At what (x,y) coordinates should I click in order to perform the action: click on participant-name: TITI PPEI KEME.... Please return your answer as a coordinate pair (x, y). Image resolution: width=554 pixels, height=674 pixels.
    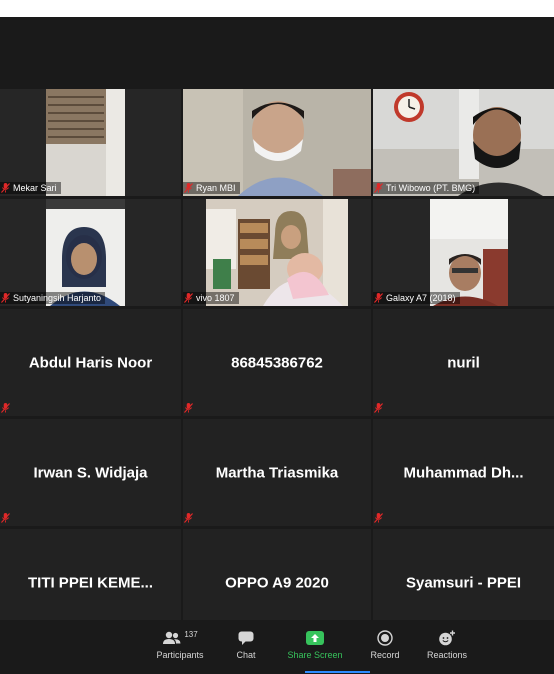
    Looking at the image, I should click on (90, 582).